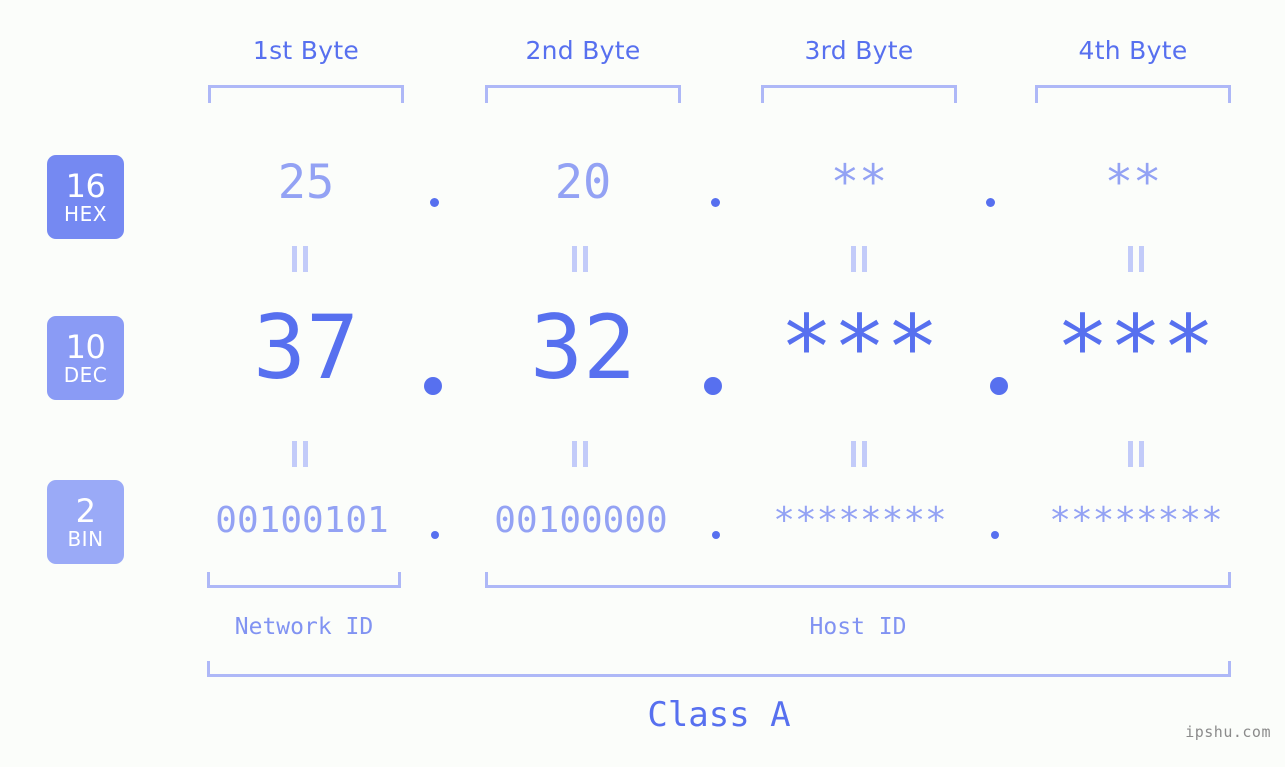 This screenshot has width=1285, height=767. What do you see at coordinates (85, 539) in the screenshot?
I see `base-badge-bin-label: BIN` at bounding box center [85, 539].